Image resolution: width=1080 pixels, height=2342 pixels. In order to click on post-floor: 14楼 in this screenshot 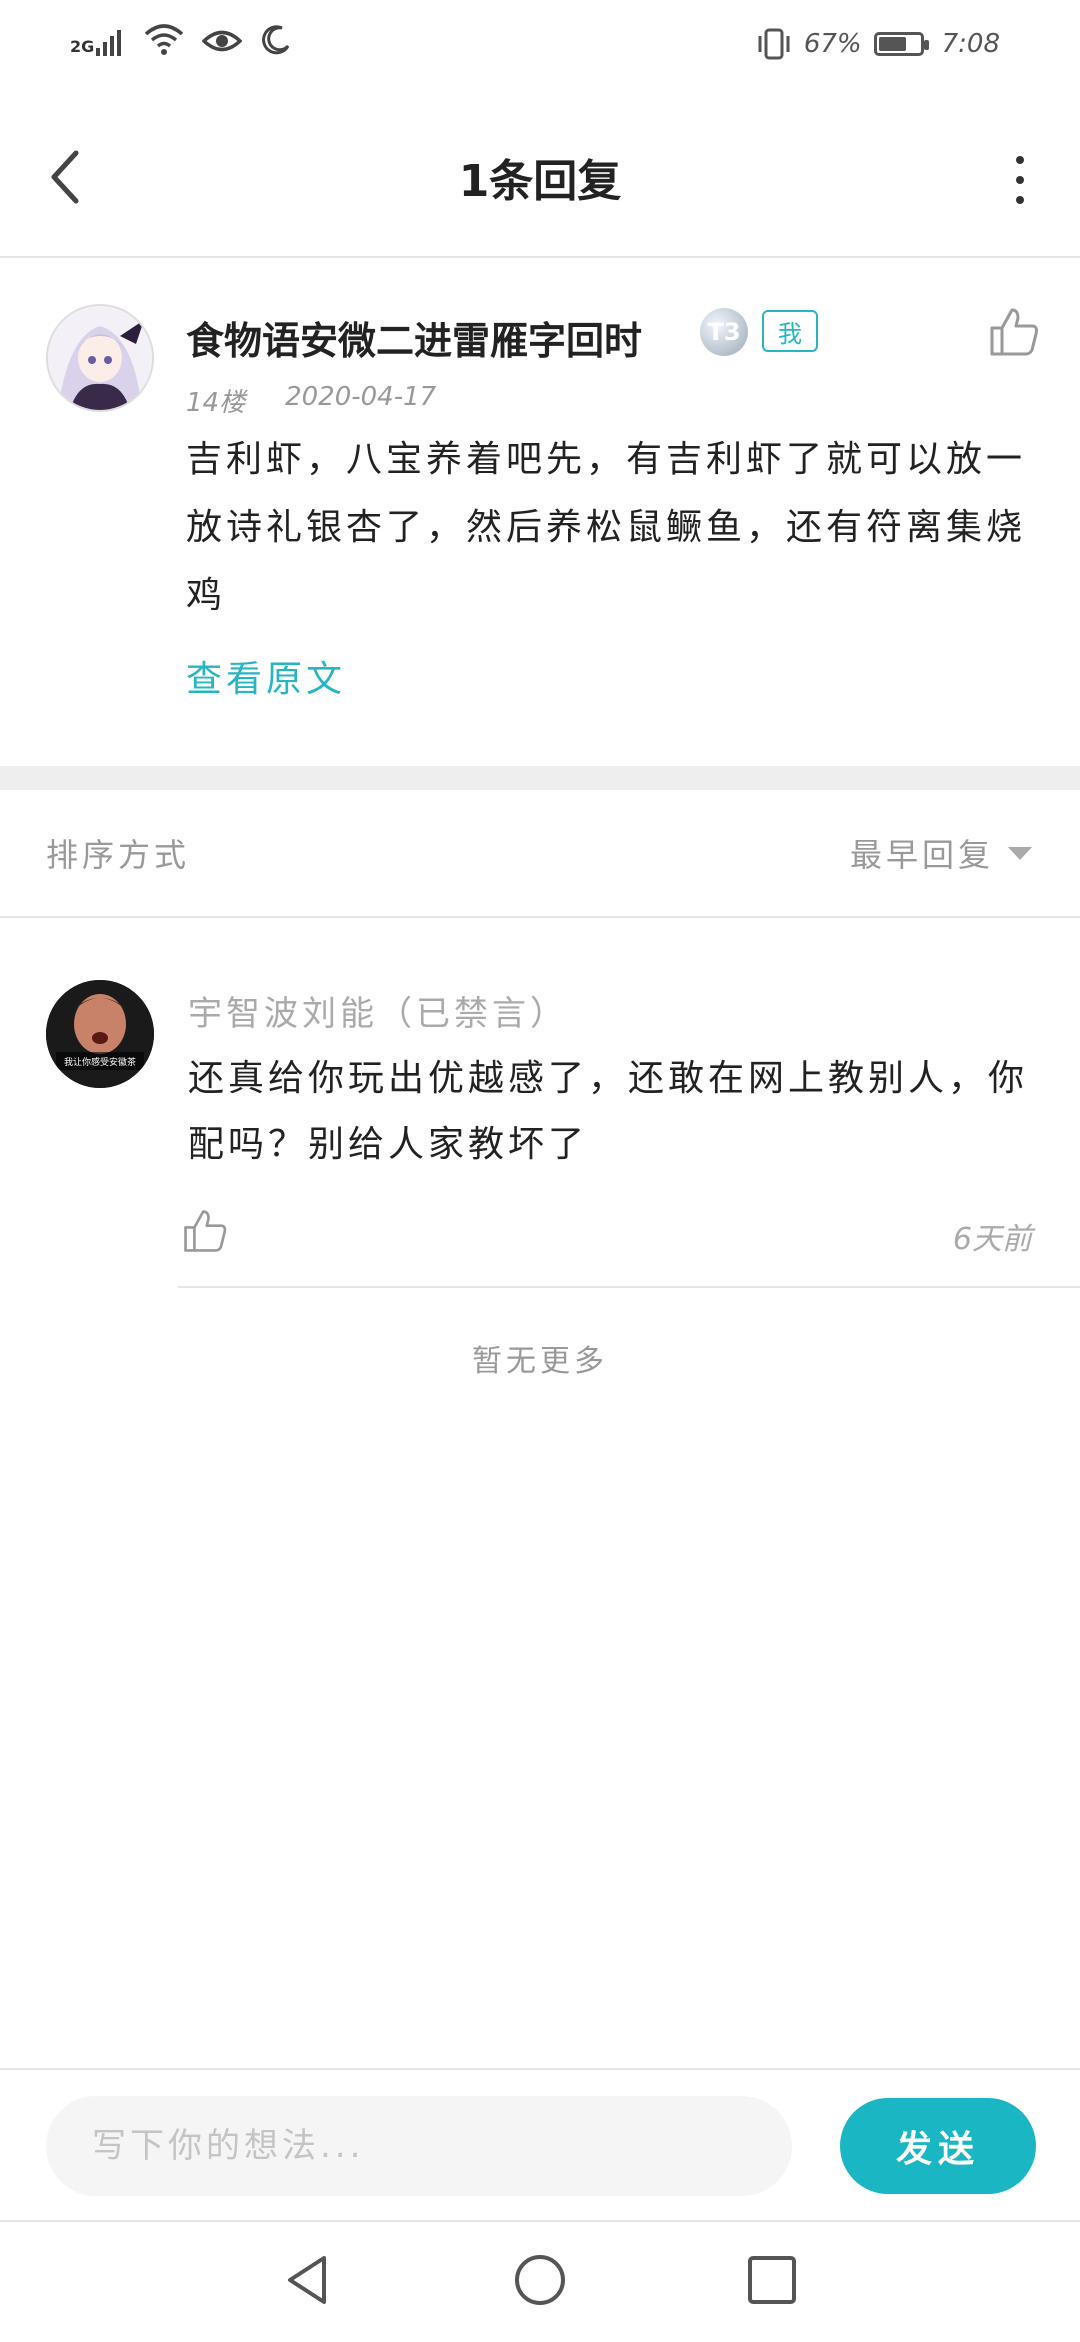, I will do `click(216, 403)`.